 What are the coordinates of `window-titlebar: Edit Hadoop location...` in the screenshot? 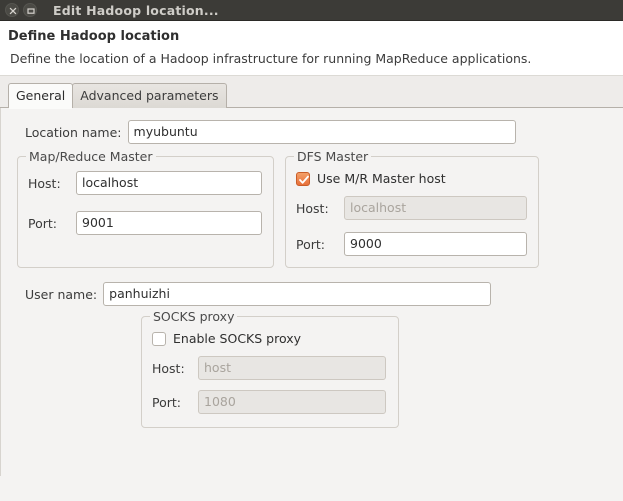 It's located at (311, 10).